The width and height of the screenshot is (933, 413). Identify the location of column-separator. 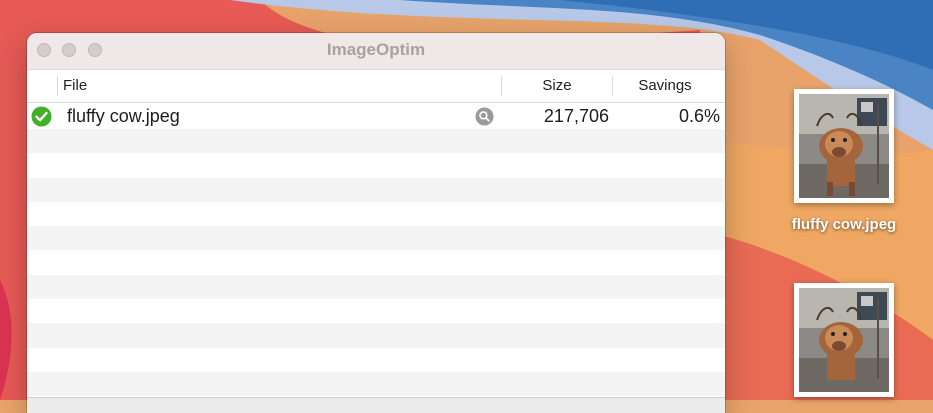
(57, 86).